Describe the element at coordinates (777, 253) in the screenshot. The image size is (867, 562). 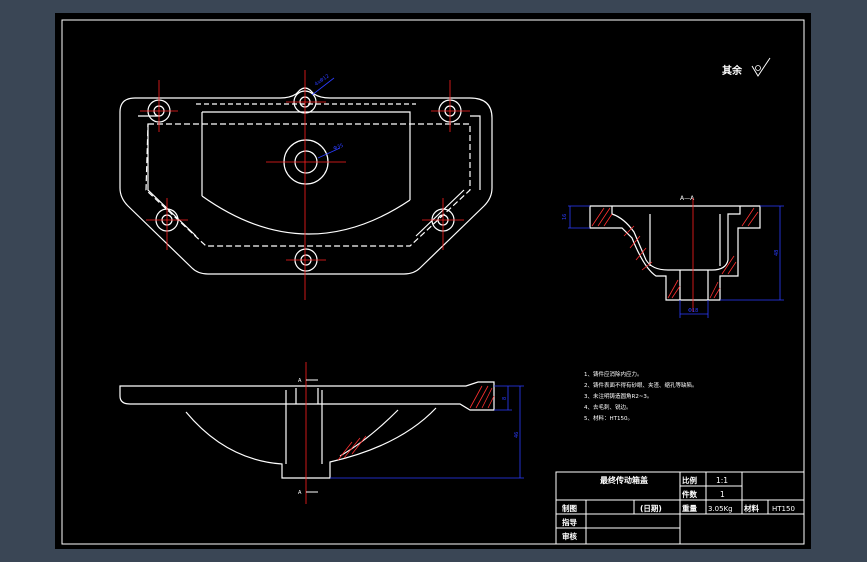
I see `dim-section-height: 48` at that location.